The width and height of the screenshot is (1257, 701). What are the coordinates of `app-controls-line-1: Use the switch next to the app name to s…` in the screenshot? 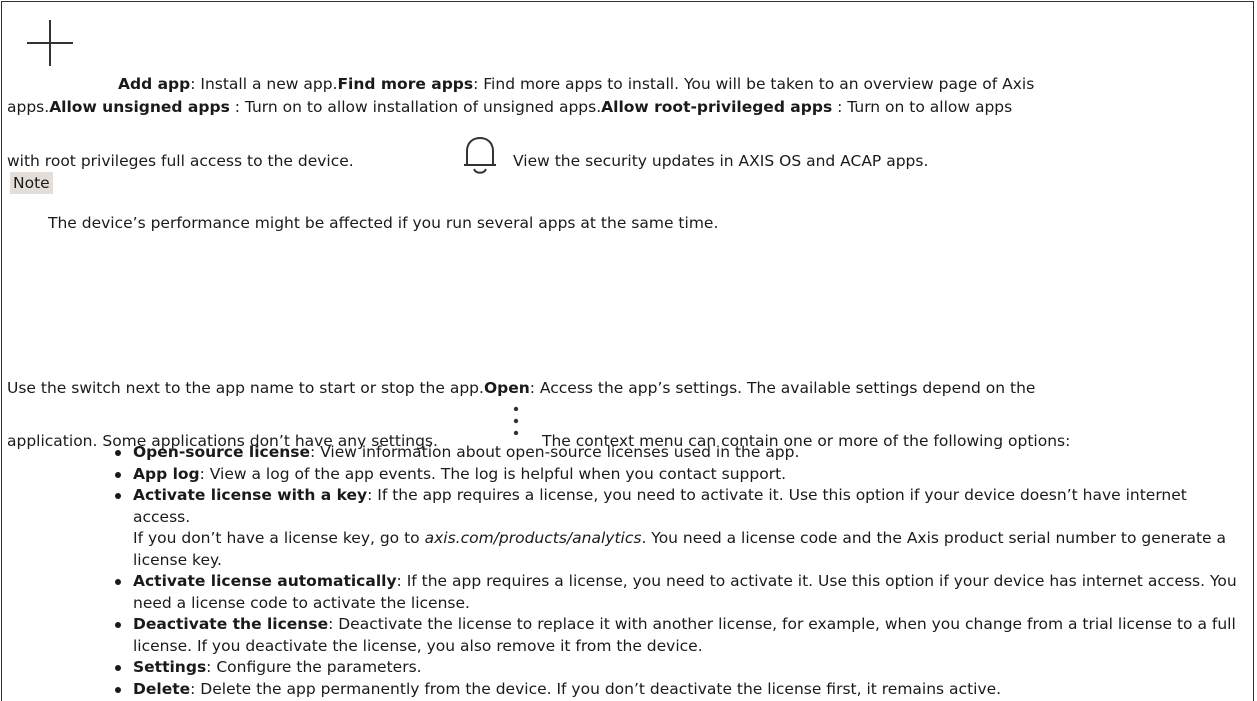 It's located at (521, 388).